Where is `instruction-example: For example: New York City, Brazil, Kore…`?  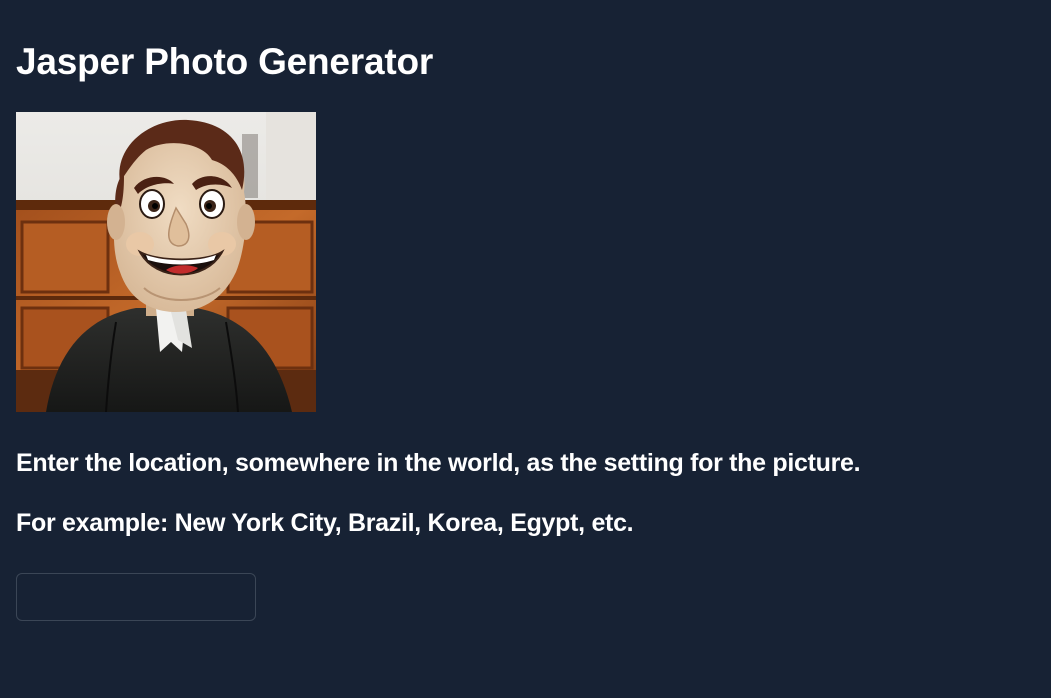
instruction-example: For example: New York City, Brazil, Kore… is located at coordinates (325, 523).